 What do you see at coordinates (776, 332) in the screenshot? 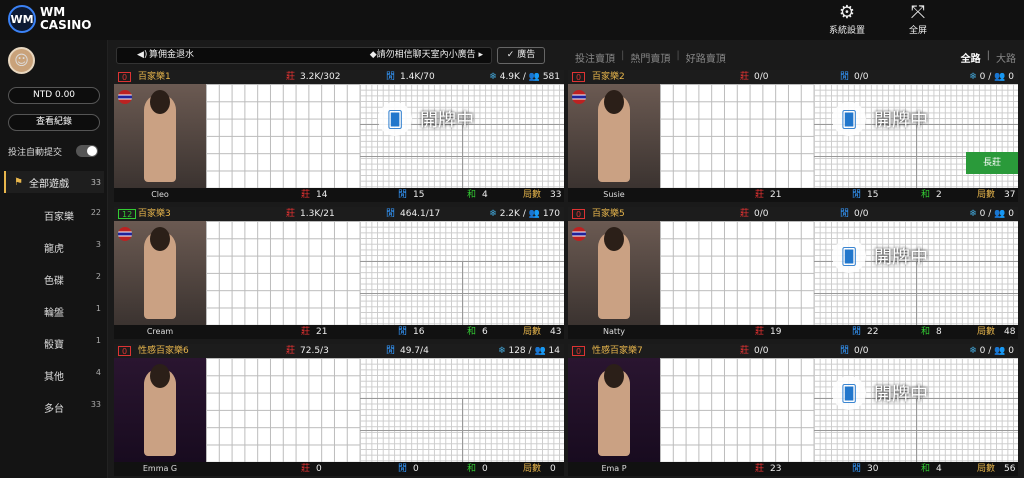
I see `banker-count: 19` at bounding box center [776, 332].